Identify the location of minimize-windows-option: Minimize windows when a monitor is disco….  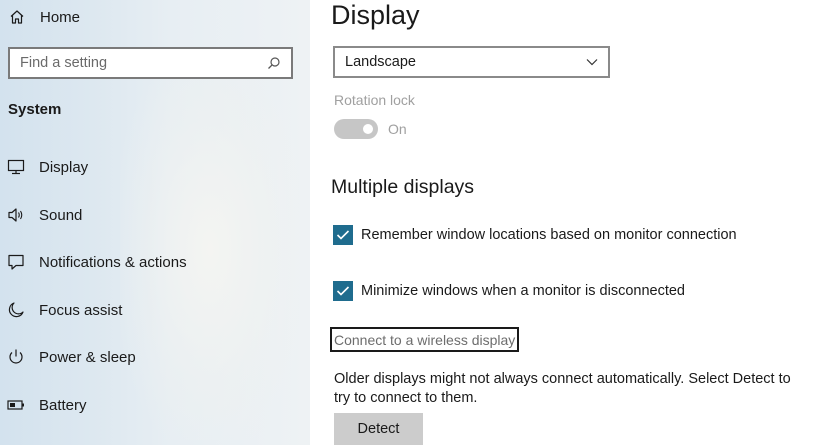
(509, 291).